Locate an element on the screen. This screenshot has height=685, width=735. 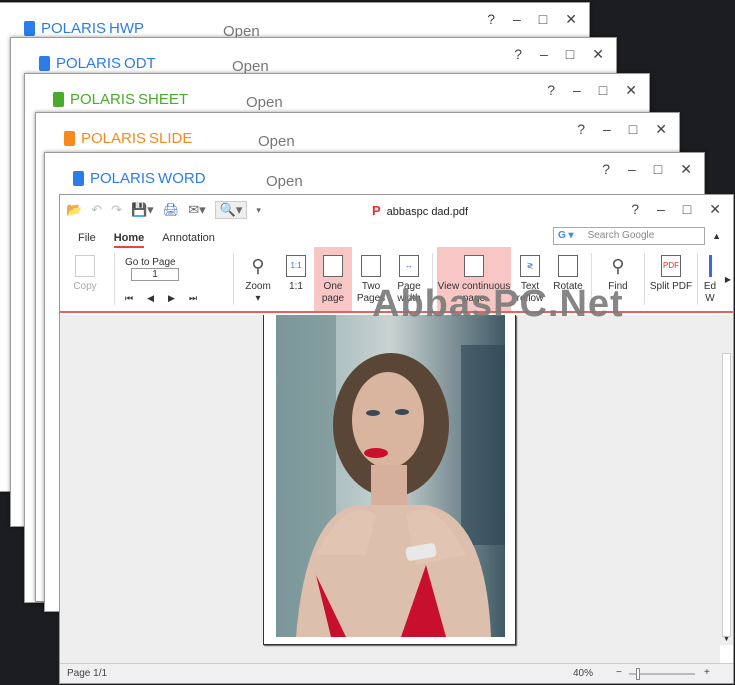
zoom-out-button: − is located at coordinates (619, 672).